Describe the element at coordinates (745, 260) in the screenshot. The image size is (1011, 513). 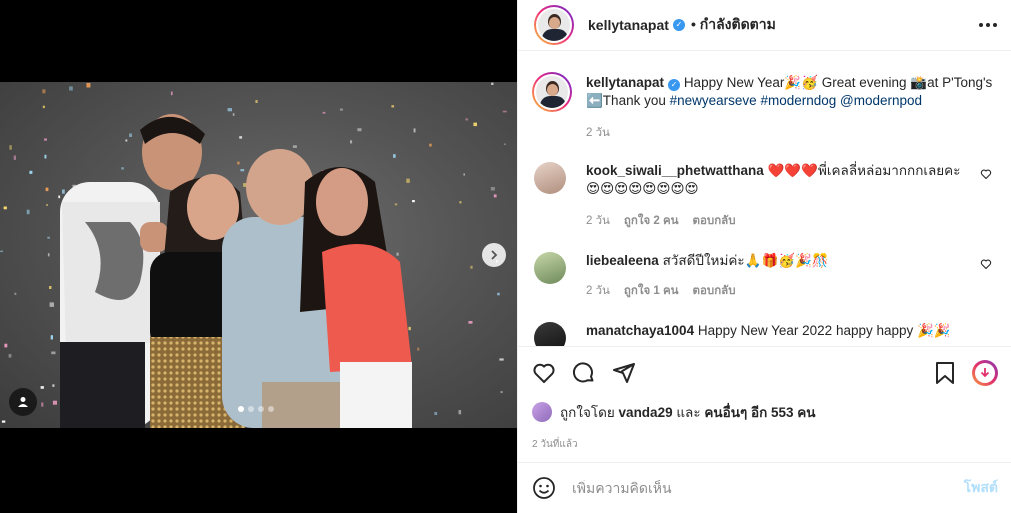
I see `comment-text: สวัสดีปีใหม่ค่ะ🙏🎁🥳🎉🎊` at that location.